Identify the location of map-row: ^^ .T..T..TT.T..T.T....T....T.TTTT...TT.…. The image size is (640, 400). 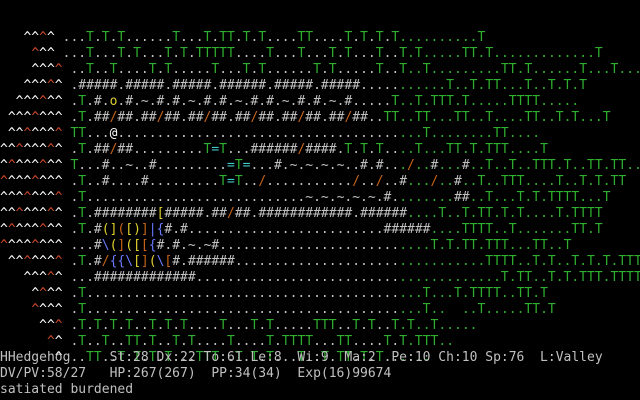
(250, 341).